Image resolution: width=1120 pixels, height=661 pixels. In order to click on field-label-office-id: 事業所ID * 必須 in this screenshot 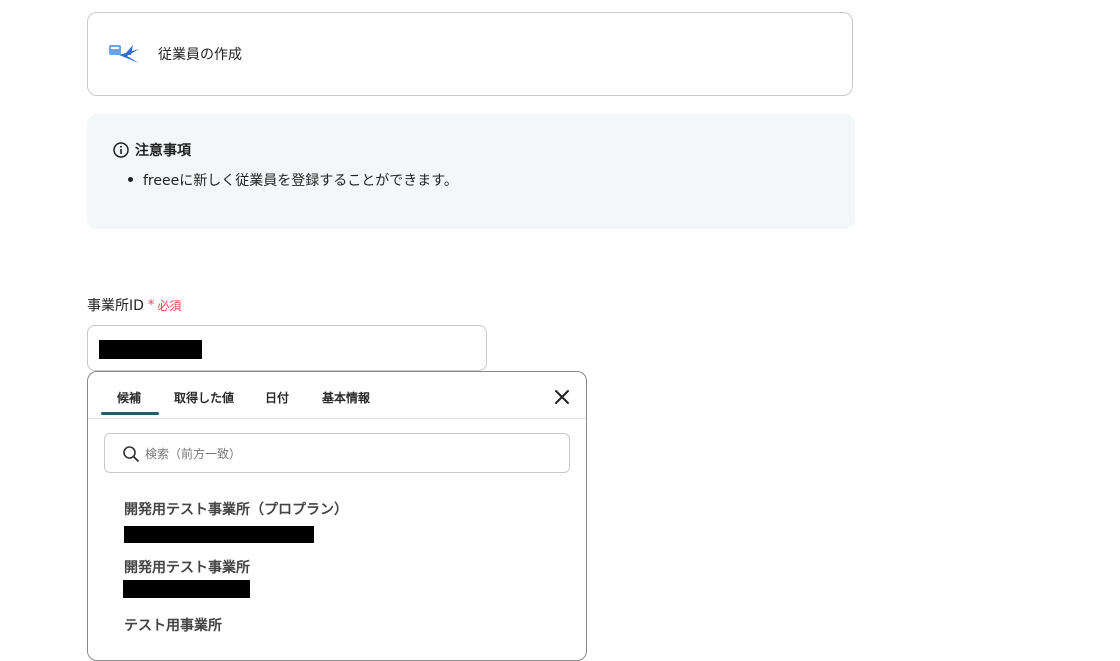, I will do `click(134, 305)`.